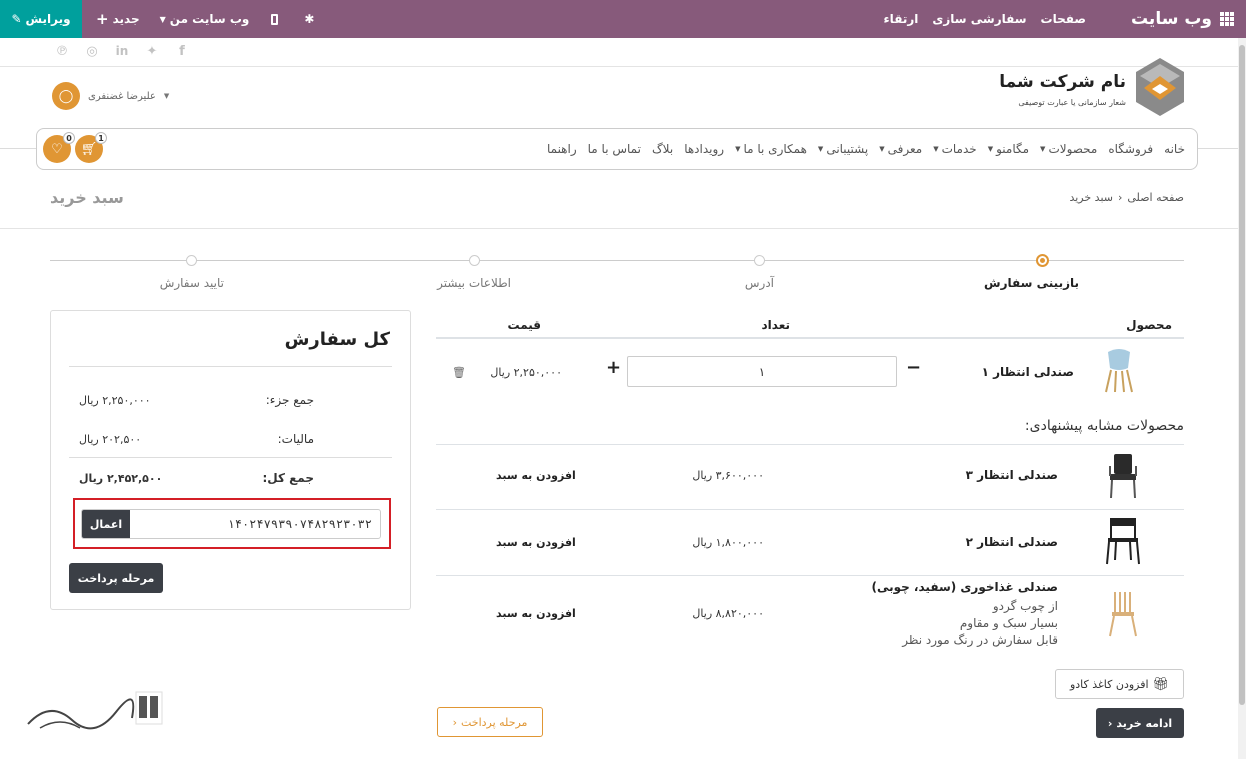 The height and width of the screenshot is (759, 1246). Describe the element at coordinates (964, 587) in the screenshot. I see `suggested-item-name: صندلی غذاخوری (سفید، چوبی)` at that location.